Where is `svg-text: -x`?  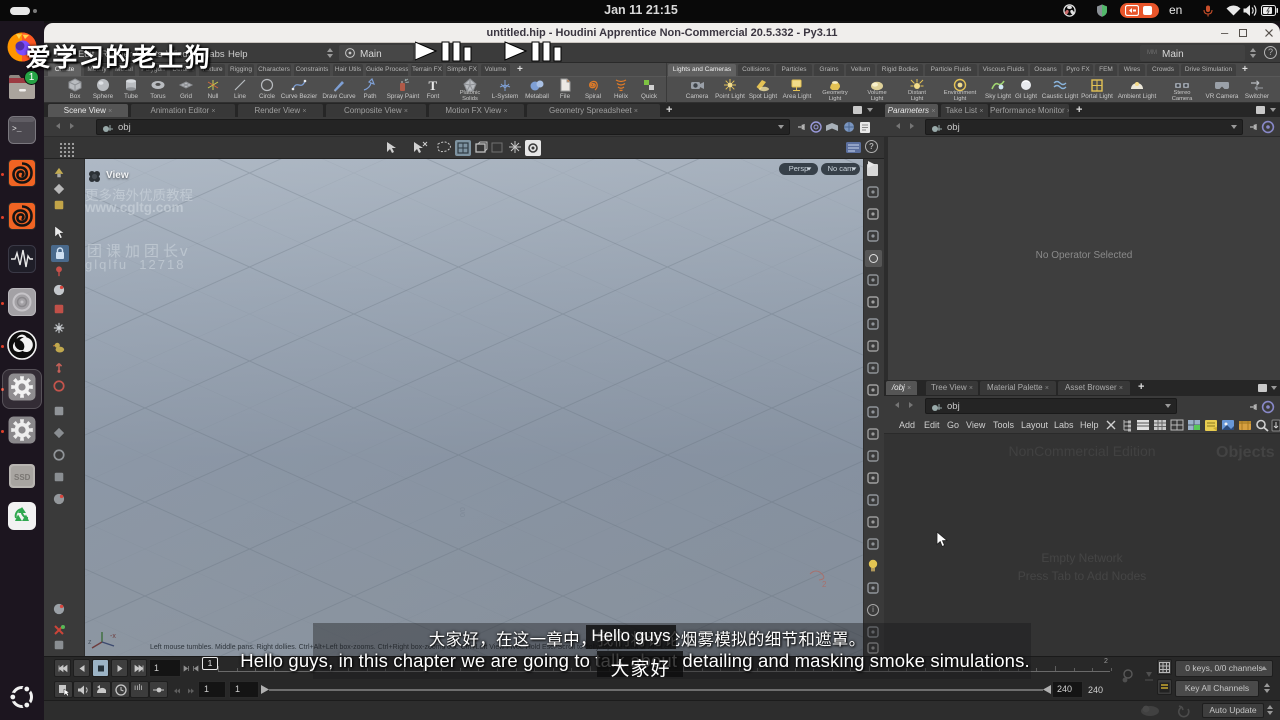 svg-text: -x is located at coordinates (113, 636).